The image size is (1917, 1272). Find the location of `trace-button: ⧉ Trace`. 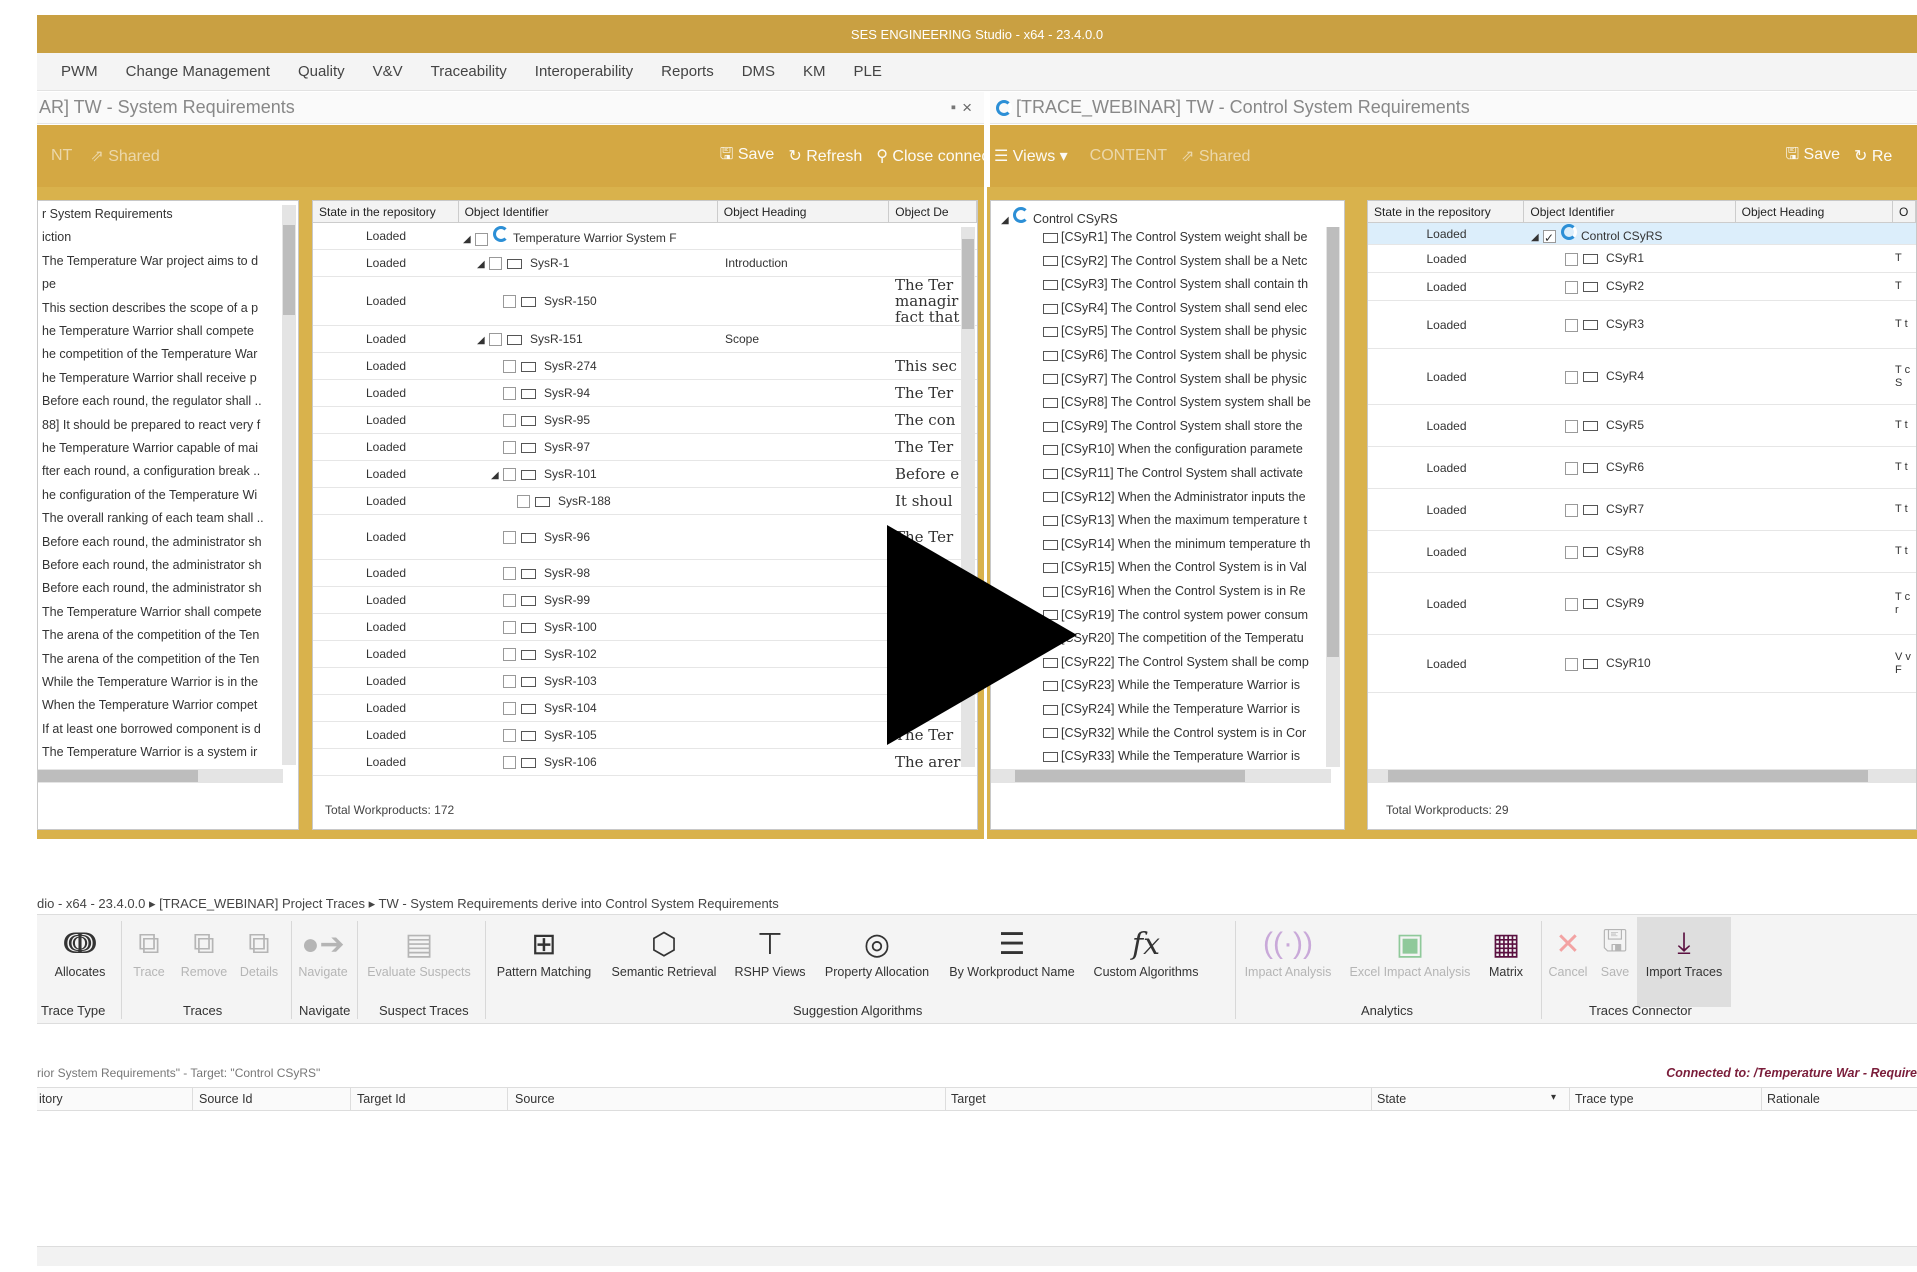

trace-button: ⧉ Trace is located at coordinates (149, 951).